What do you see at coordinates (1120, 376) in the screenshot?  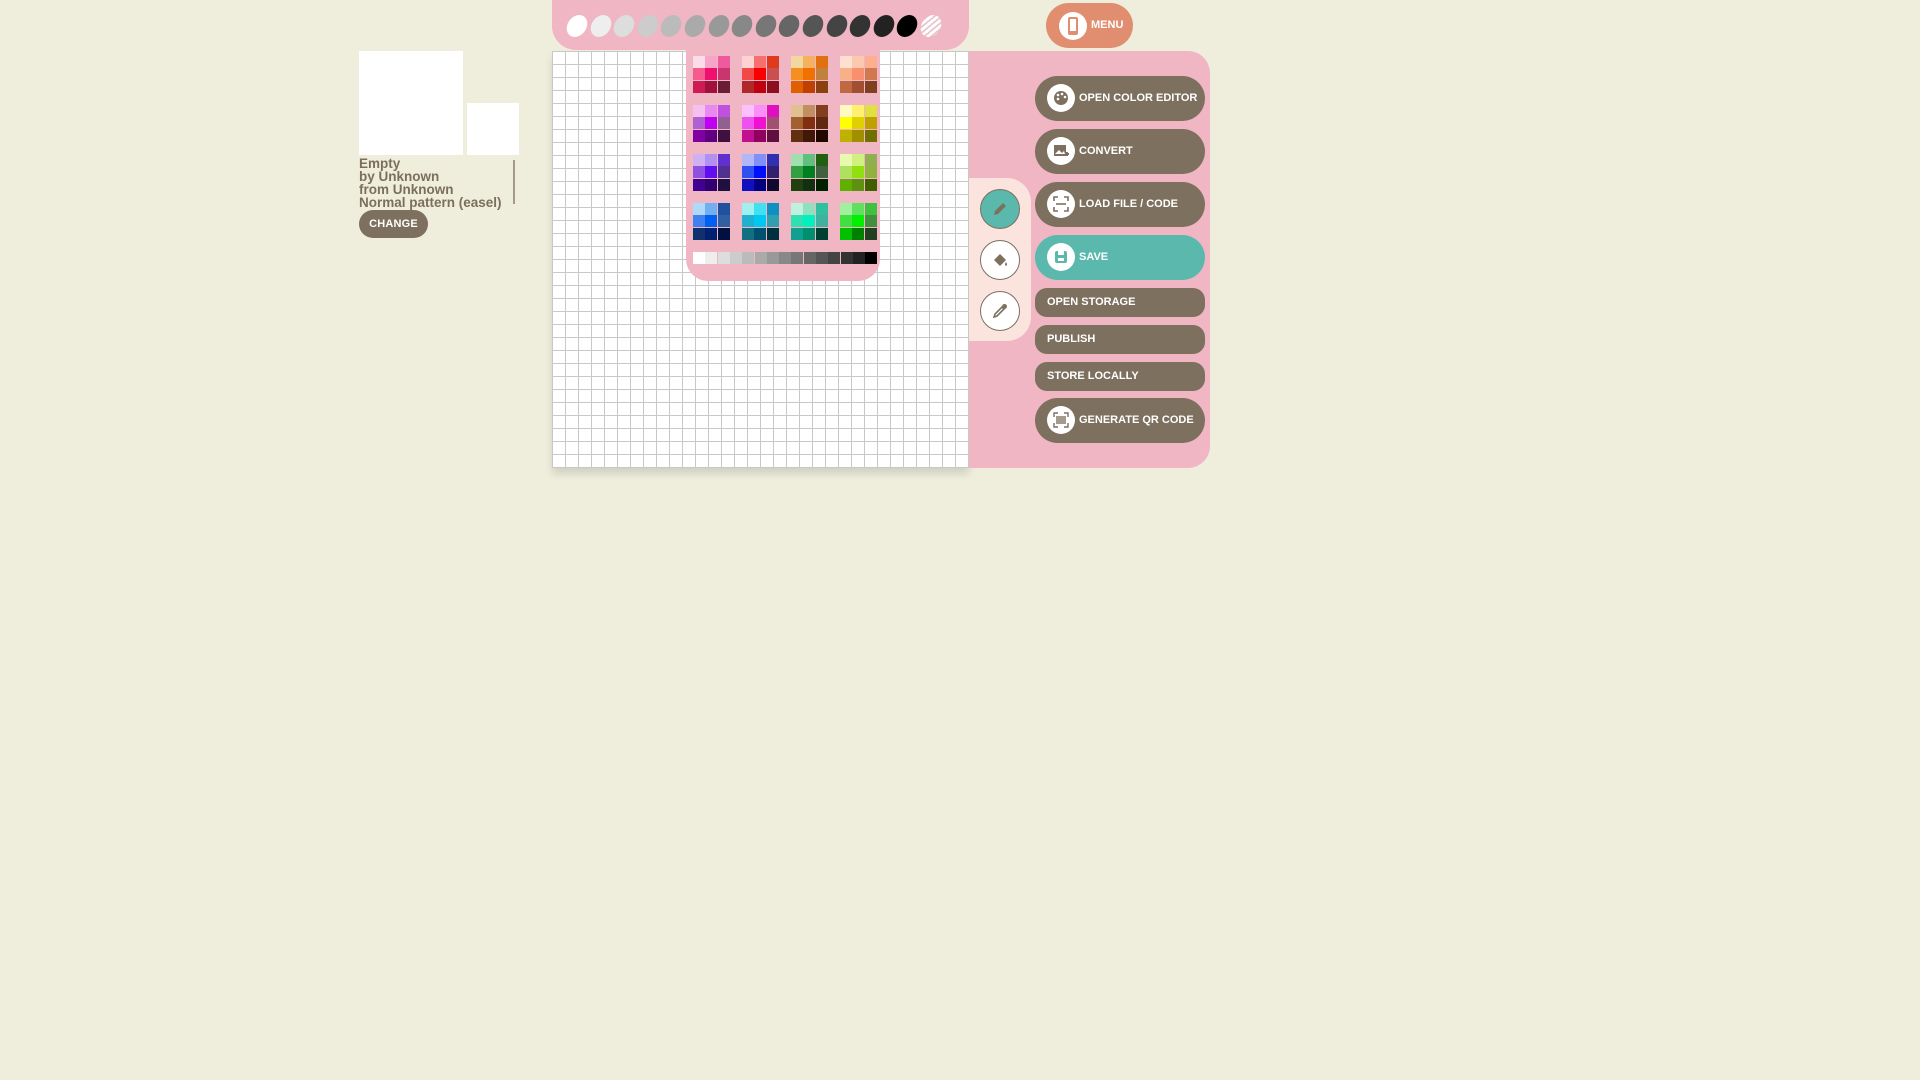 I see `store-locally-button: STORE LOCALLY` at bounding box center [1120, 376].